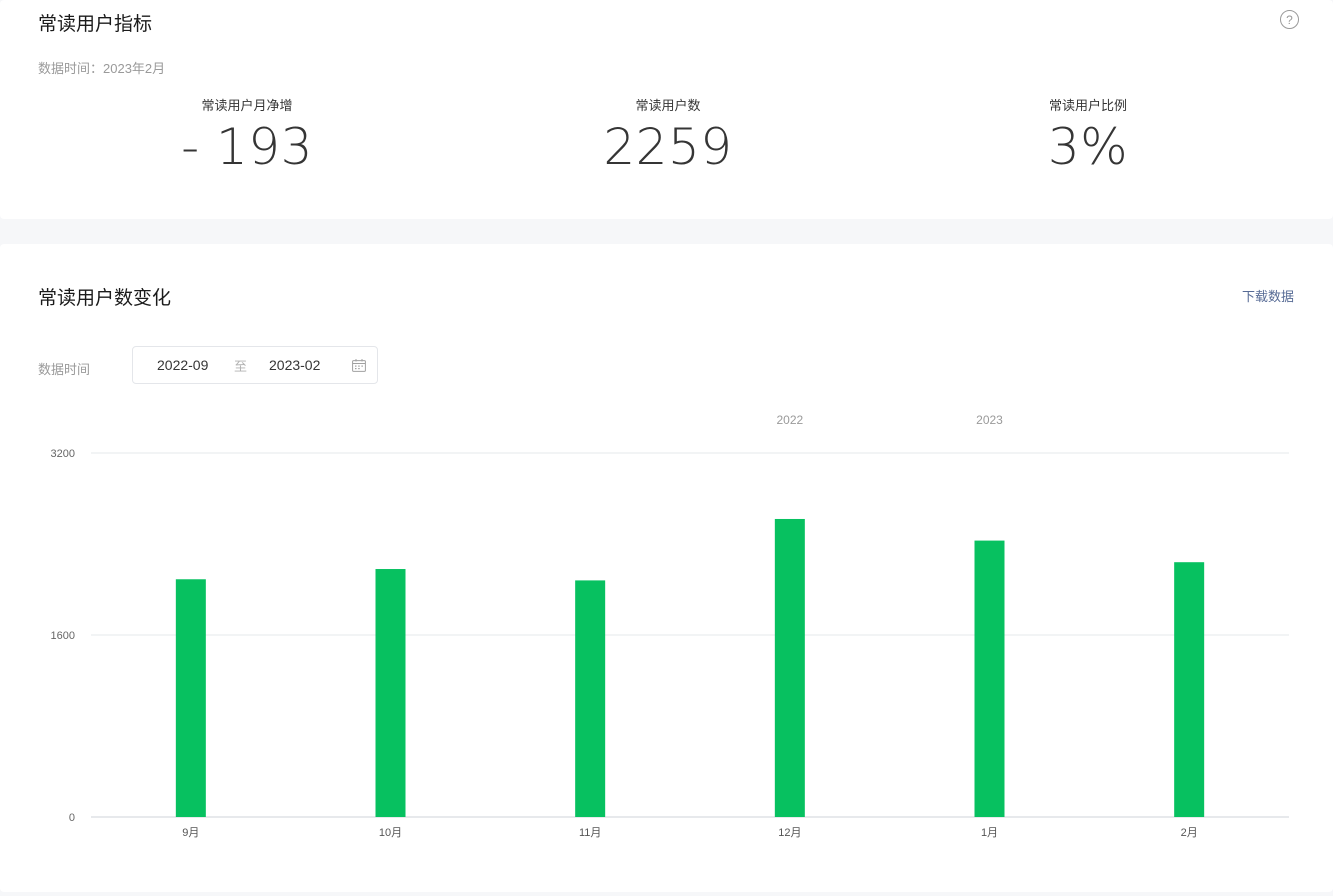 This screenshot has height=896, width=1333. What do you see at coordinates (95, 24) in the screenshot?
I see `metrics-card-title: 常读用户指标` at bounding box center [95, 24].